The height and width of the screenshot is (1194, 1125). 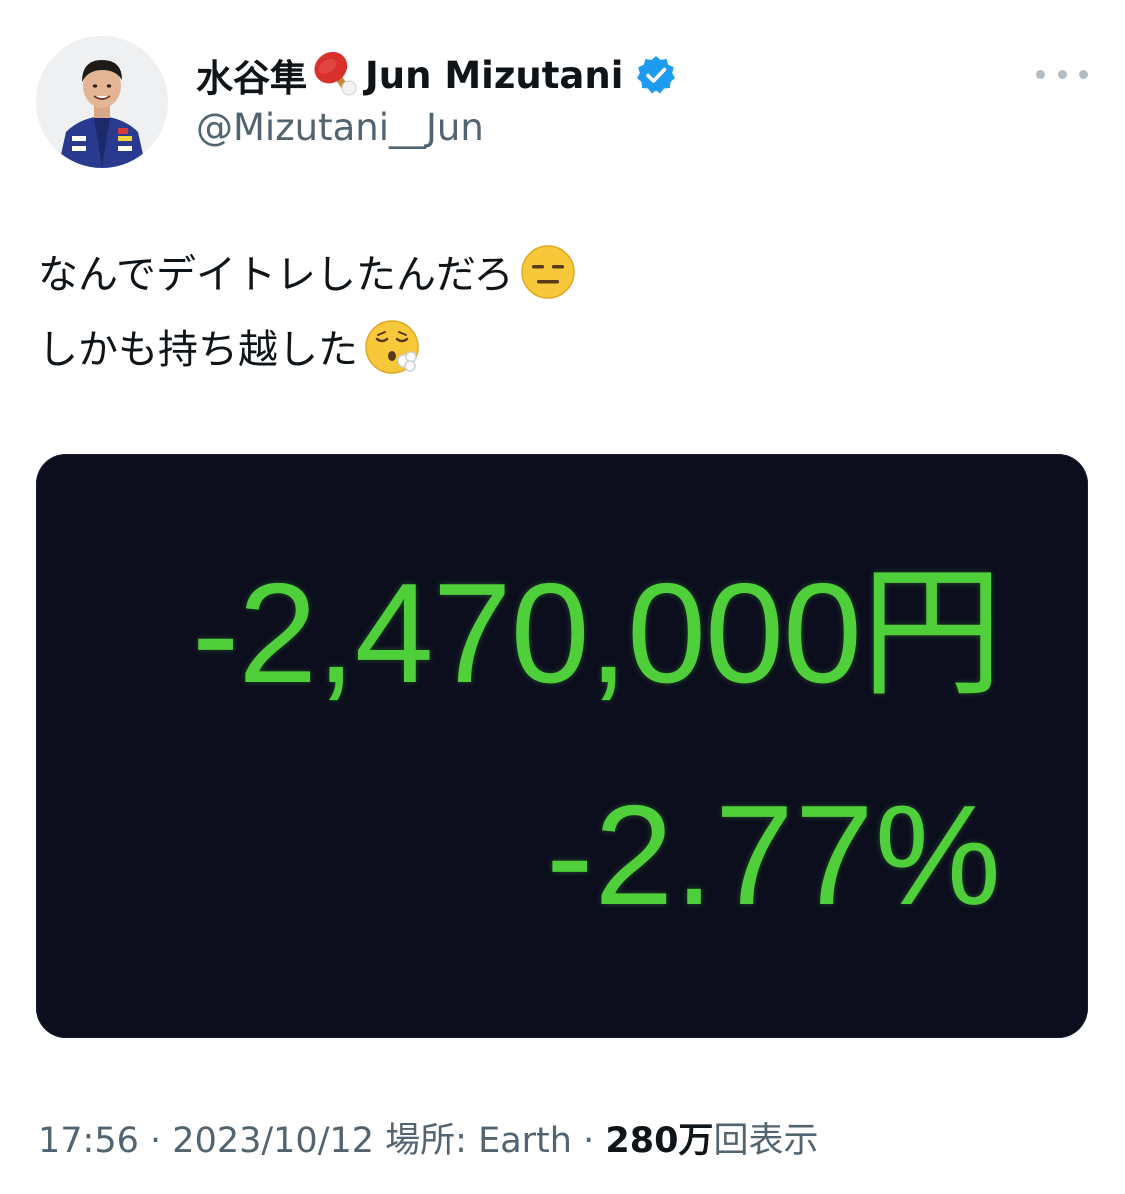 What do you see at coordinates (276, 275) in the screenshot?
I see `tweet-line-1-text: なんでデイトレしたんだろ` at bounding box center [276, 275].